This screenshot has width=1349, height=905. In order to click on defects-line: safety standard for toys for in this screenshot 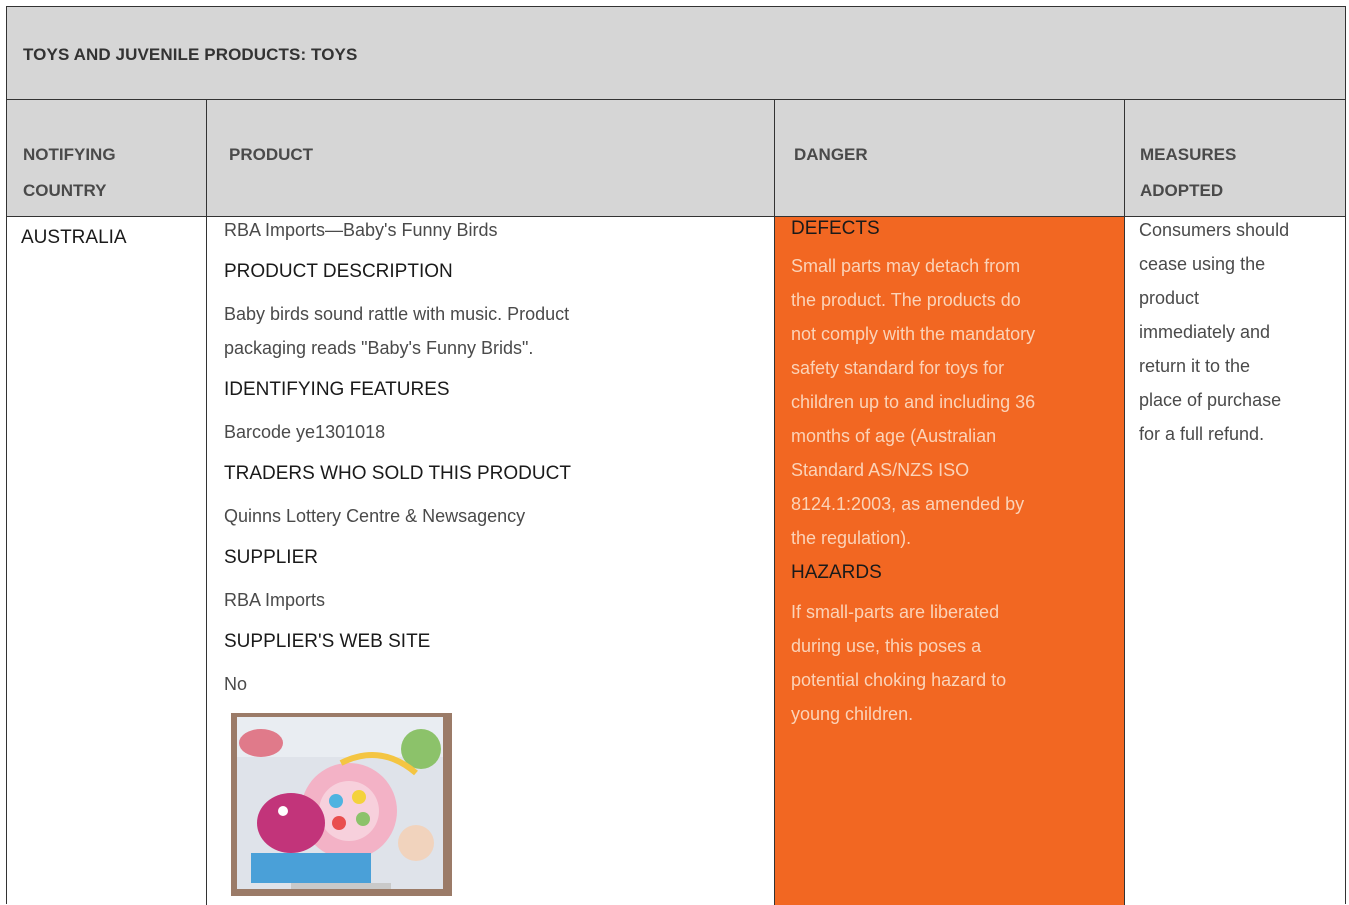, I will do `click(898, 368)`.